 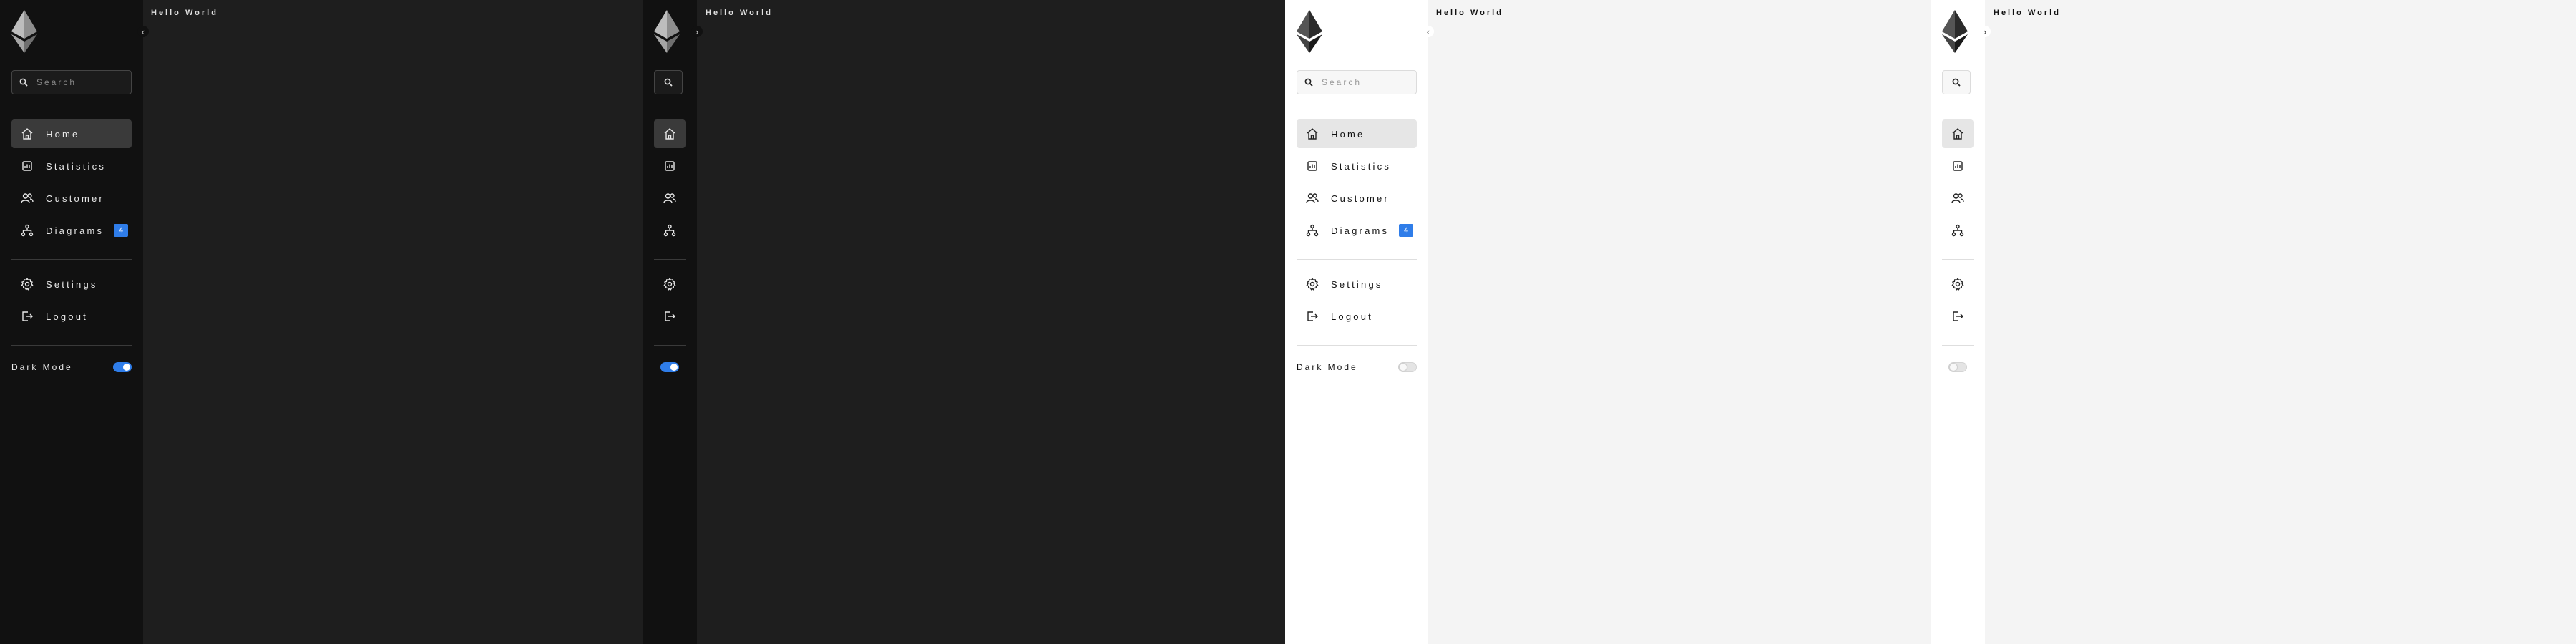 I want to click on notification-badge: 4, so click(x=122, y=230).